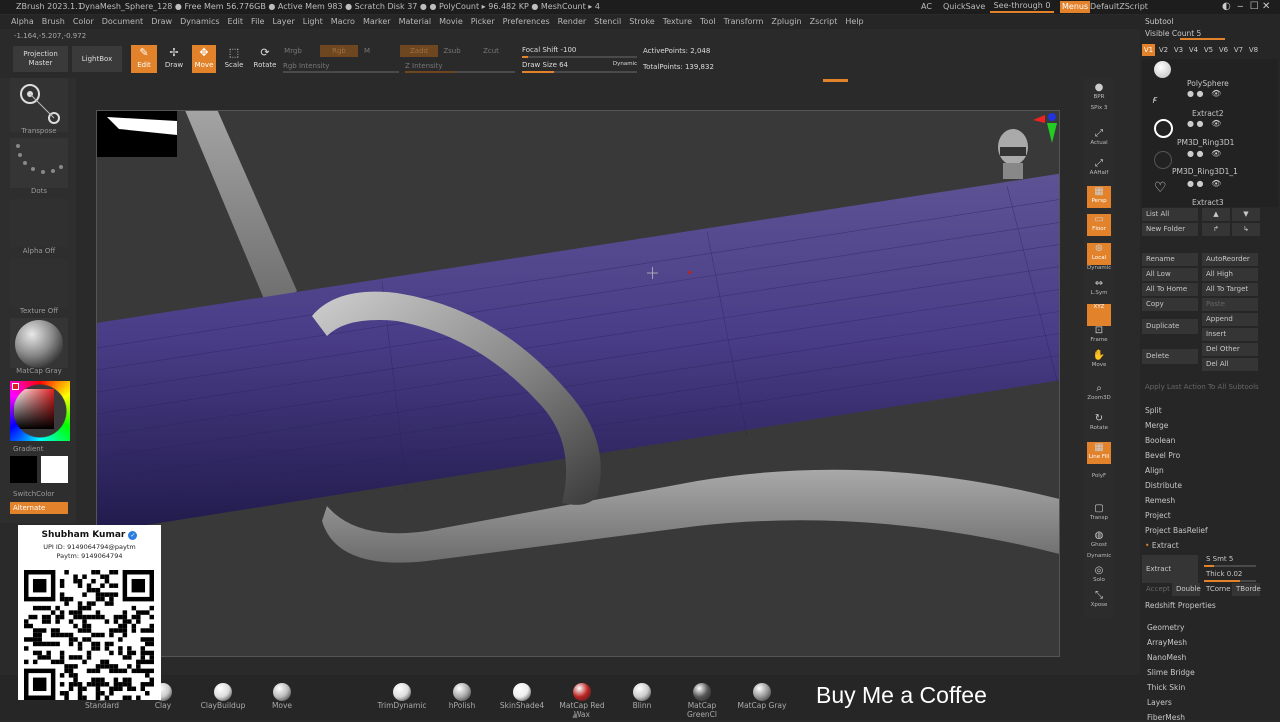 The image size is (1280, 722). I want to click on del-other-button: Del Other, so click(1230, 349).